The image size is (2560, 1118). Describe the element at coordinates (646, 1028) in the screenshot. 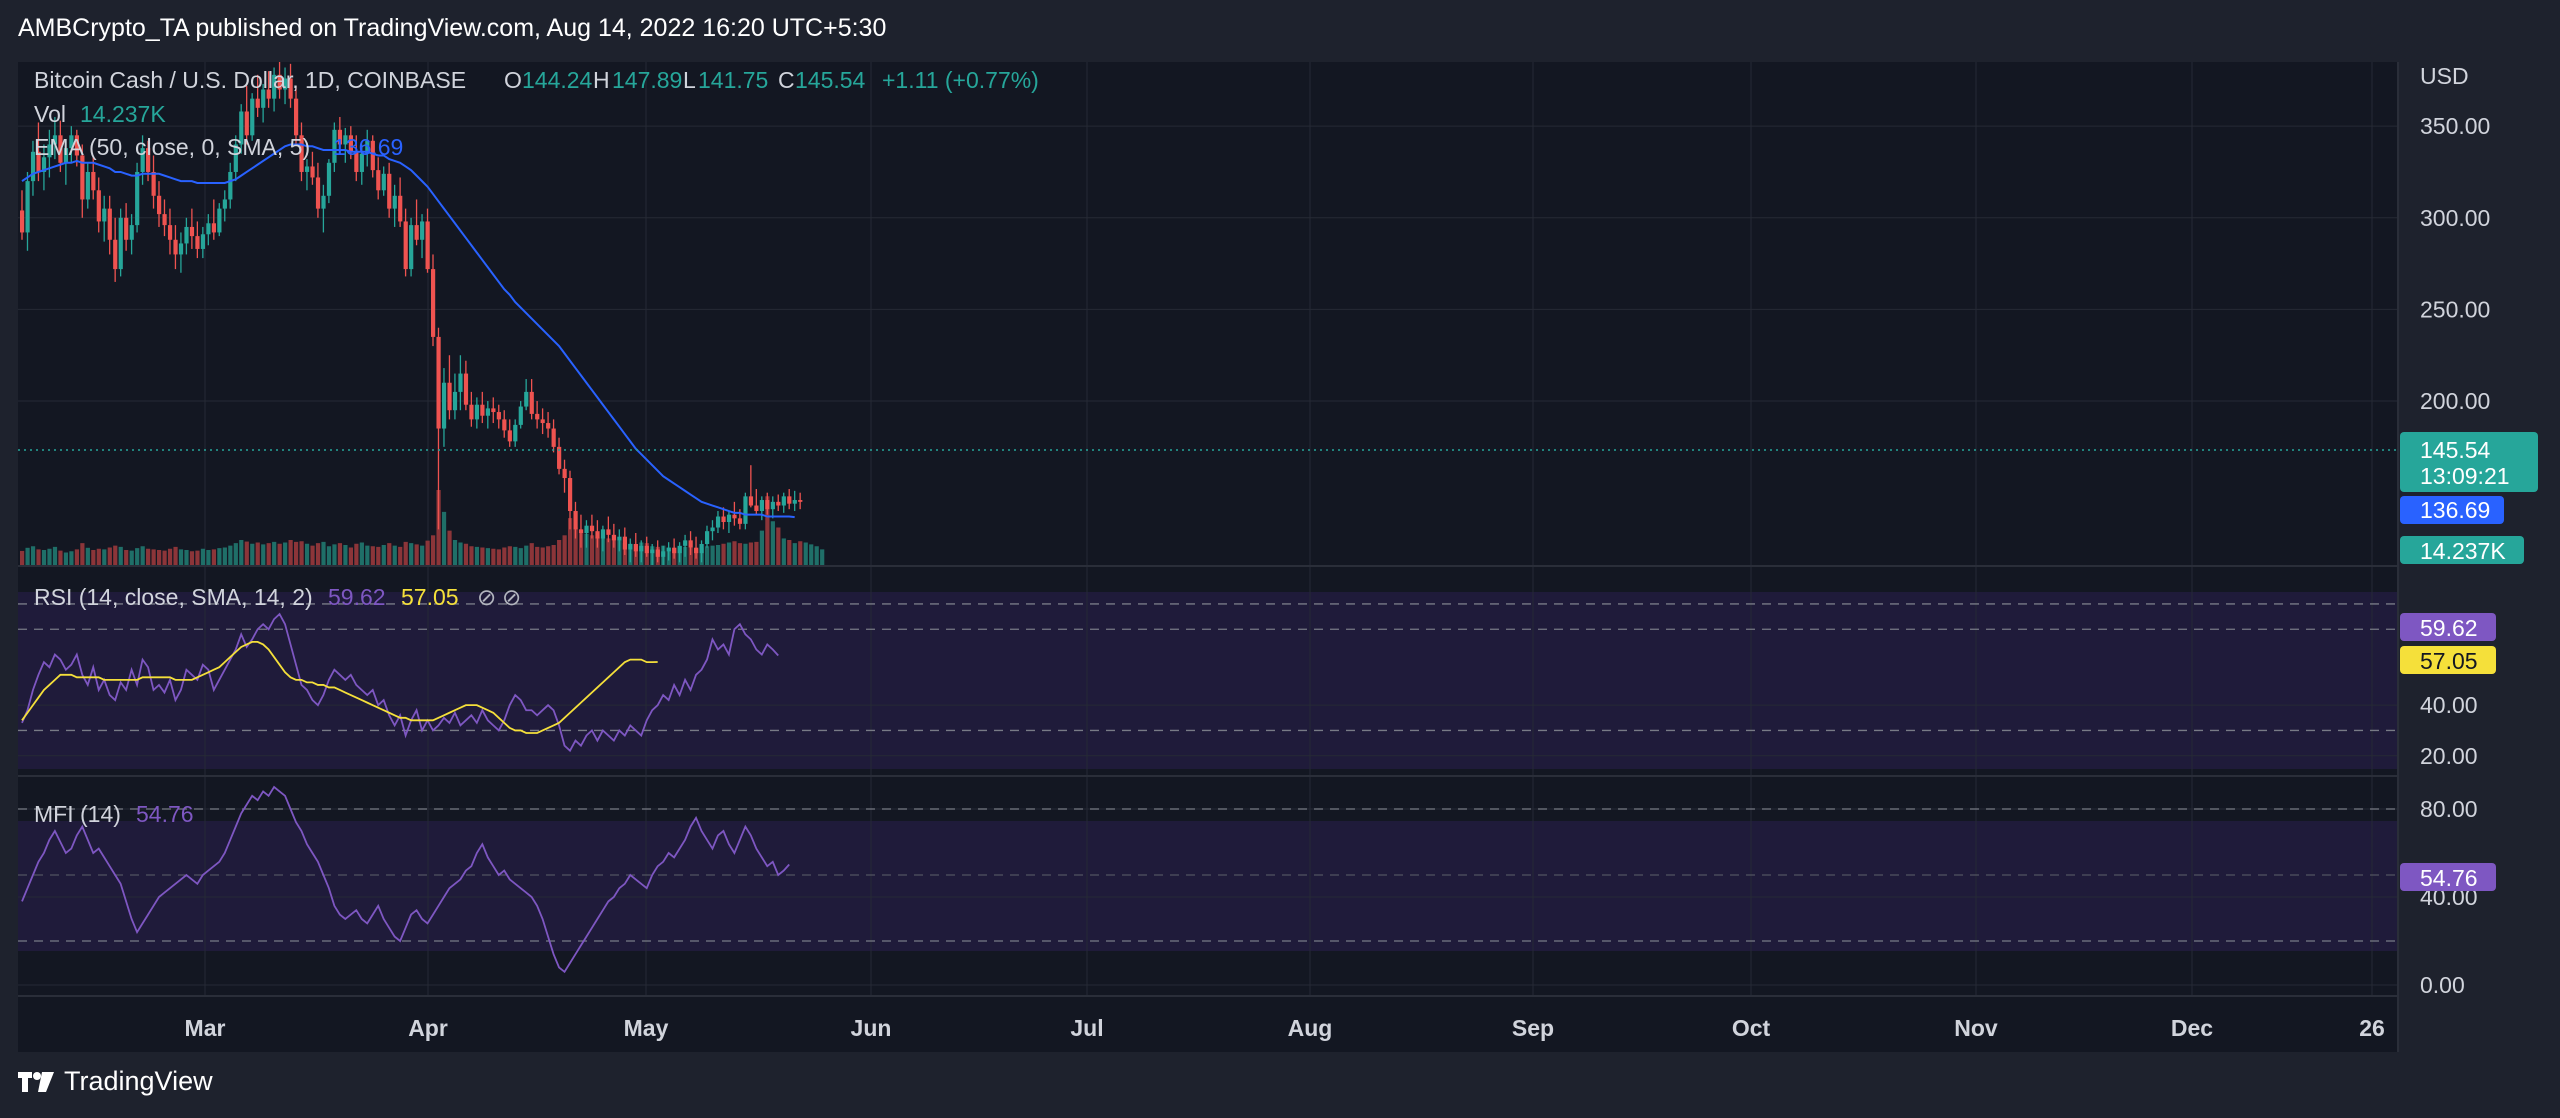

I see `time-axis-label: May` at that location.